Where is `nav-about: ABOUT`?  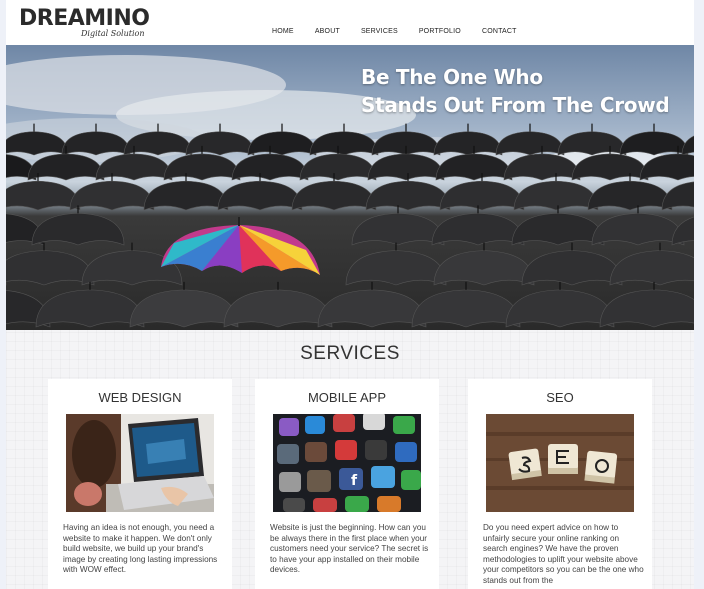 nav-about: ABOUT is located at coordinates (327, 31).